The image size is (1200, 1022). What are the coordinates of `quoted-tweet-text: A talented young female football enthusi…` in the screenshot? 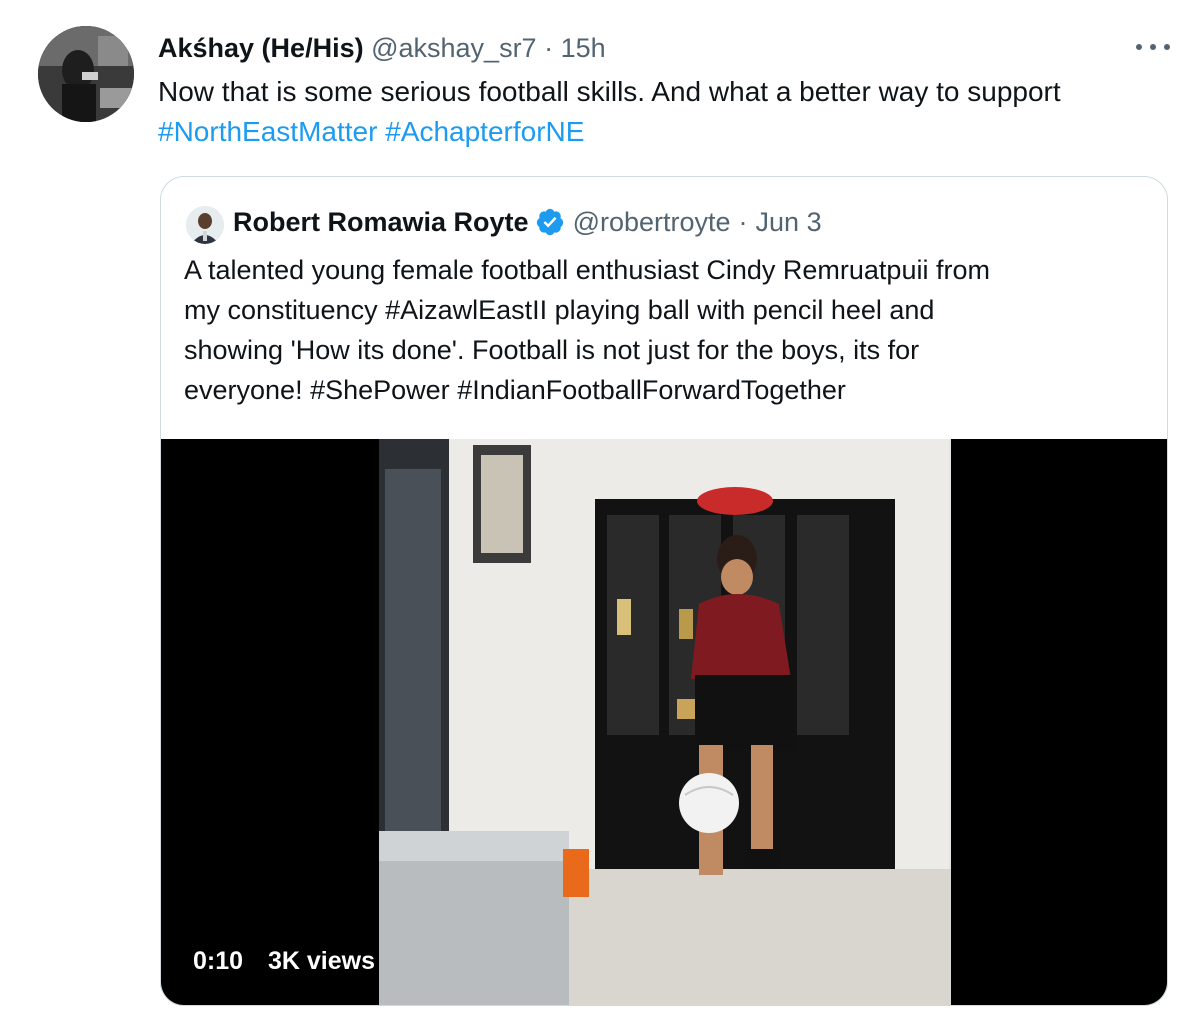 It's located at (664, 330).